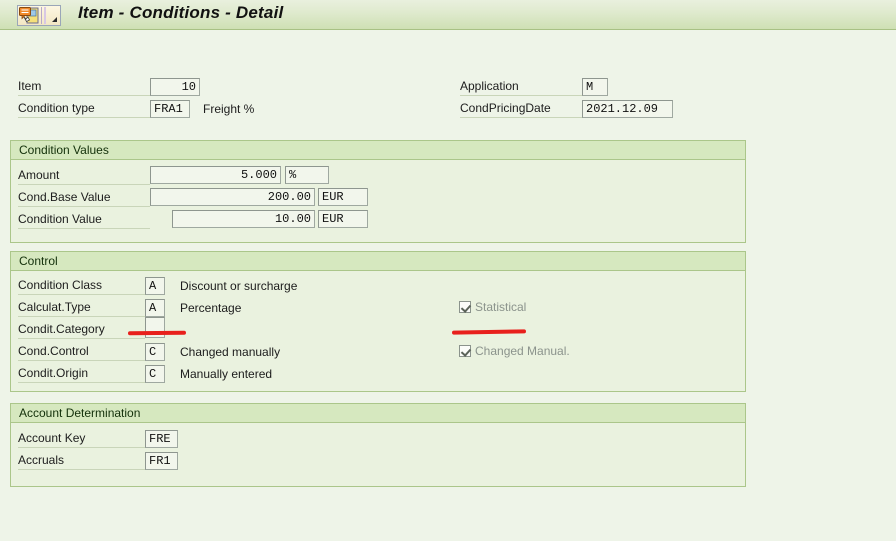  What do you see at coordinates (239, 286) in the screenshot?
I see `condition-class-description: Discount or surcharge` at bounding box center [239, 286].